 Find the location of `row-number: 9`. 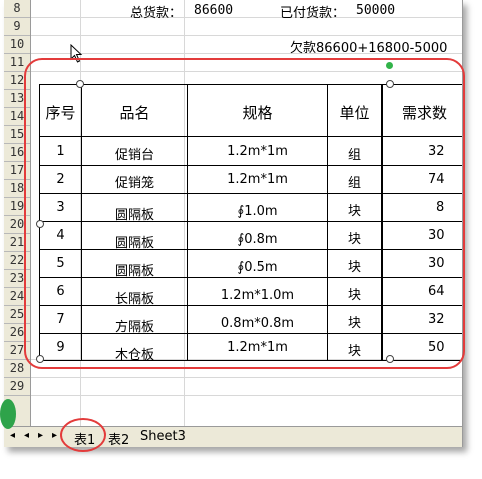

row-number: 9 is located at coordinates (17, 27).